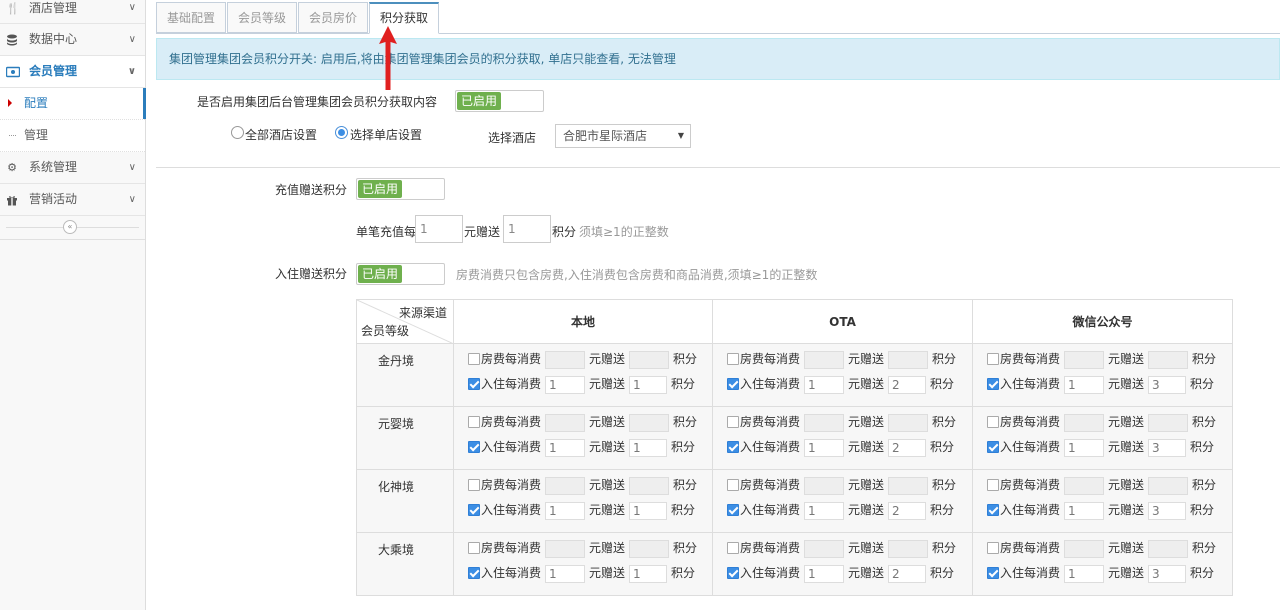 Image resolution: width=1280 pixels, height=610 pixels. I want to click on radio-all-hotels, so click(237, 132).